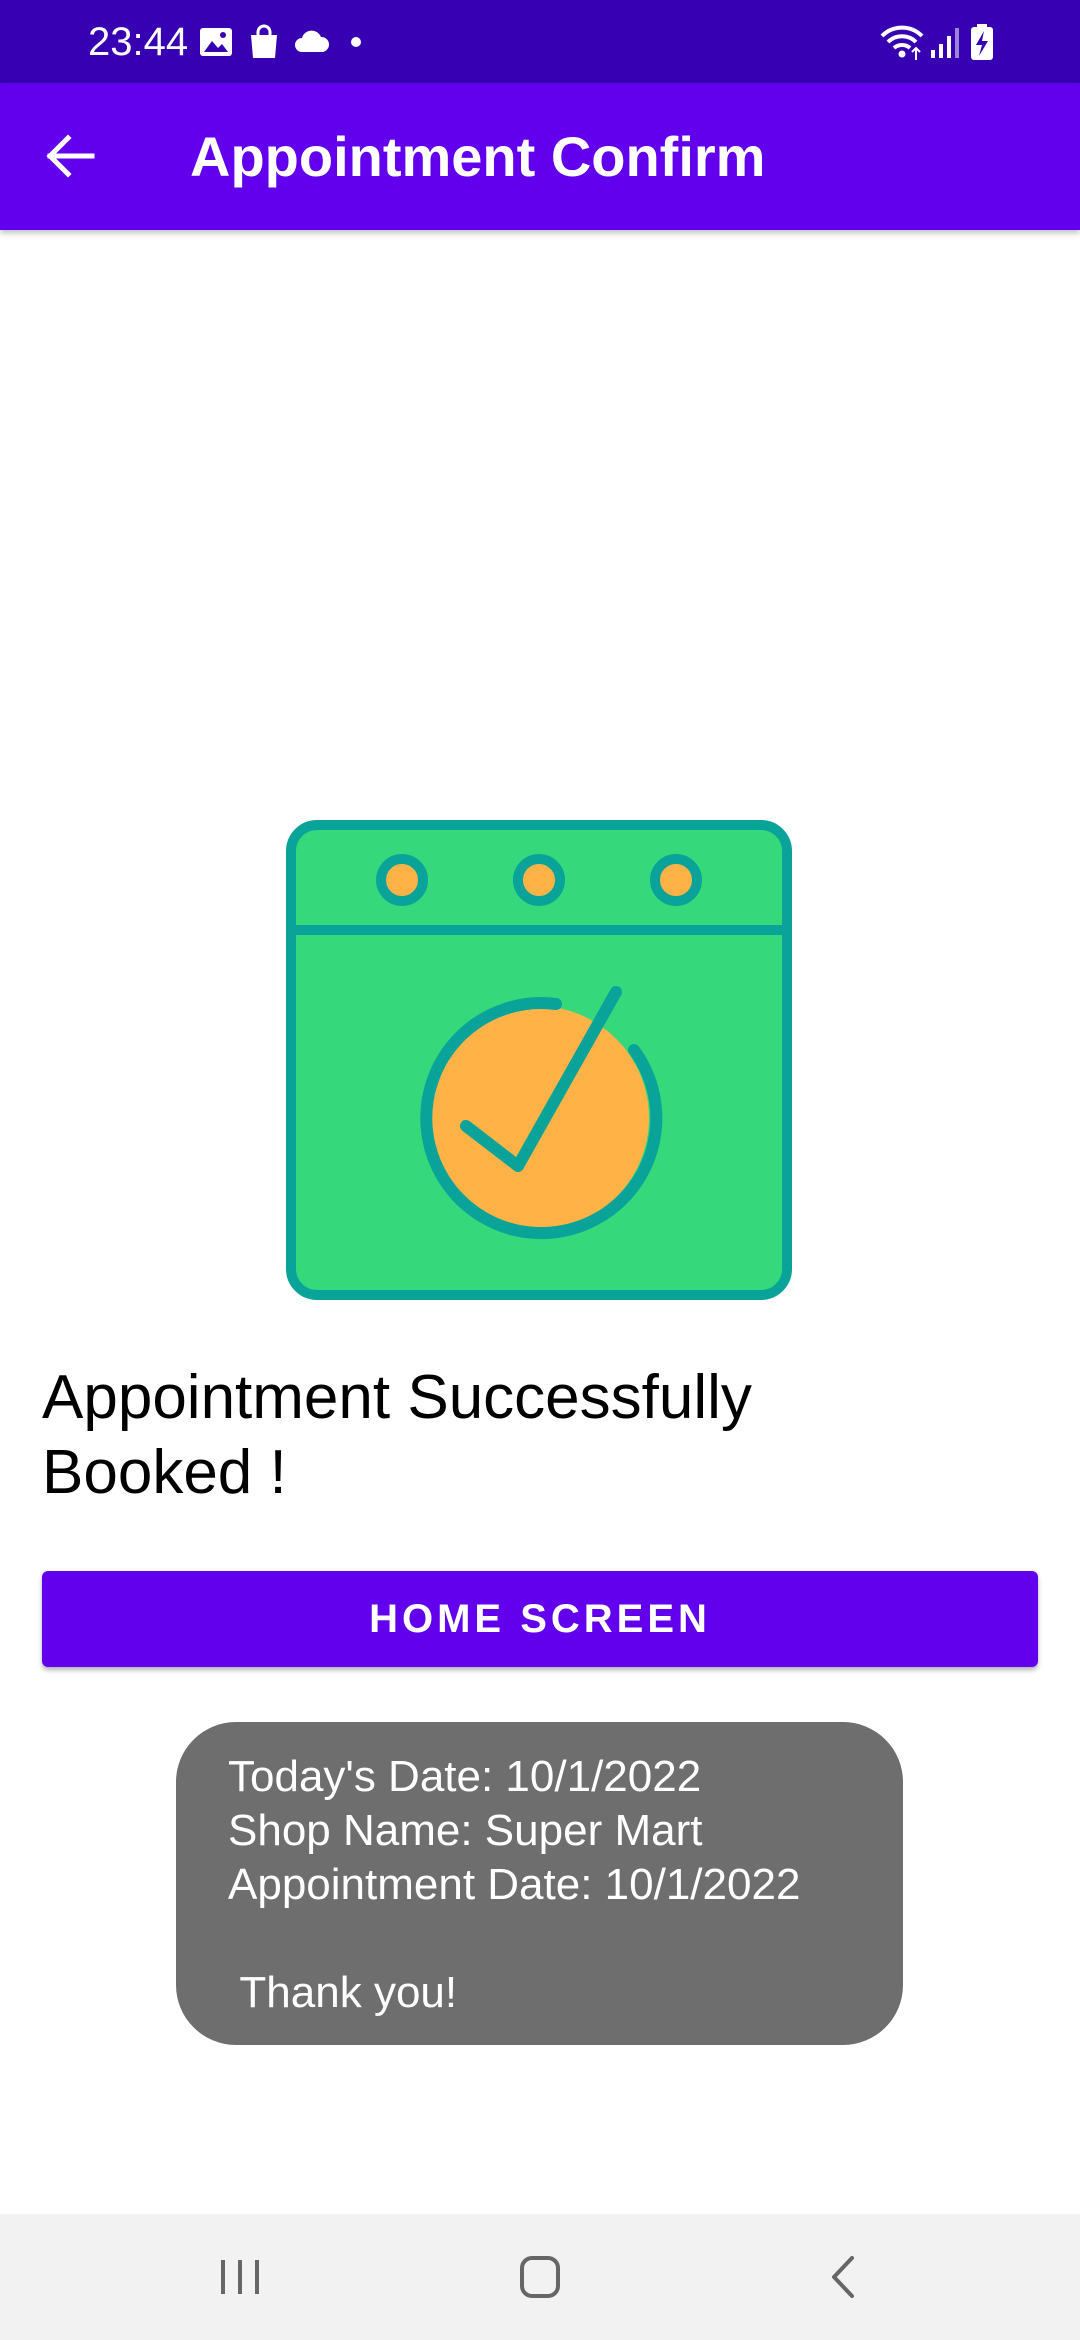 This screenshot has height=2340, width=1080. What do you see at coordinates (982, 42) in the screenshot?
I see `battery-charging-icon` at bounding box center [982, 42].